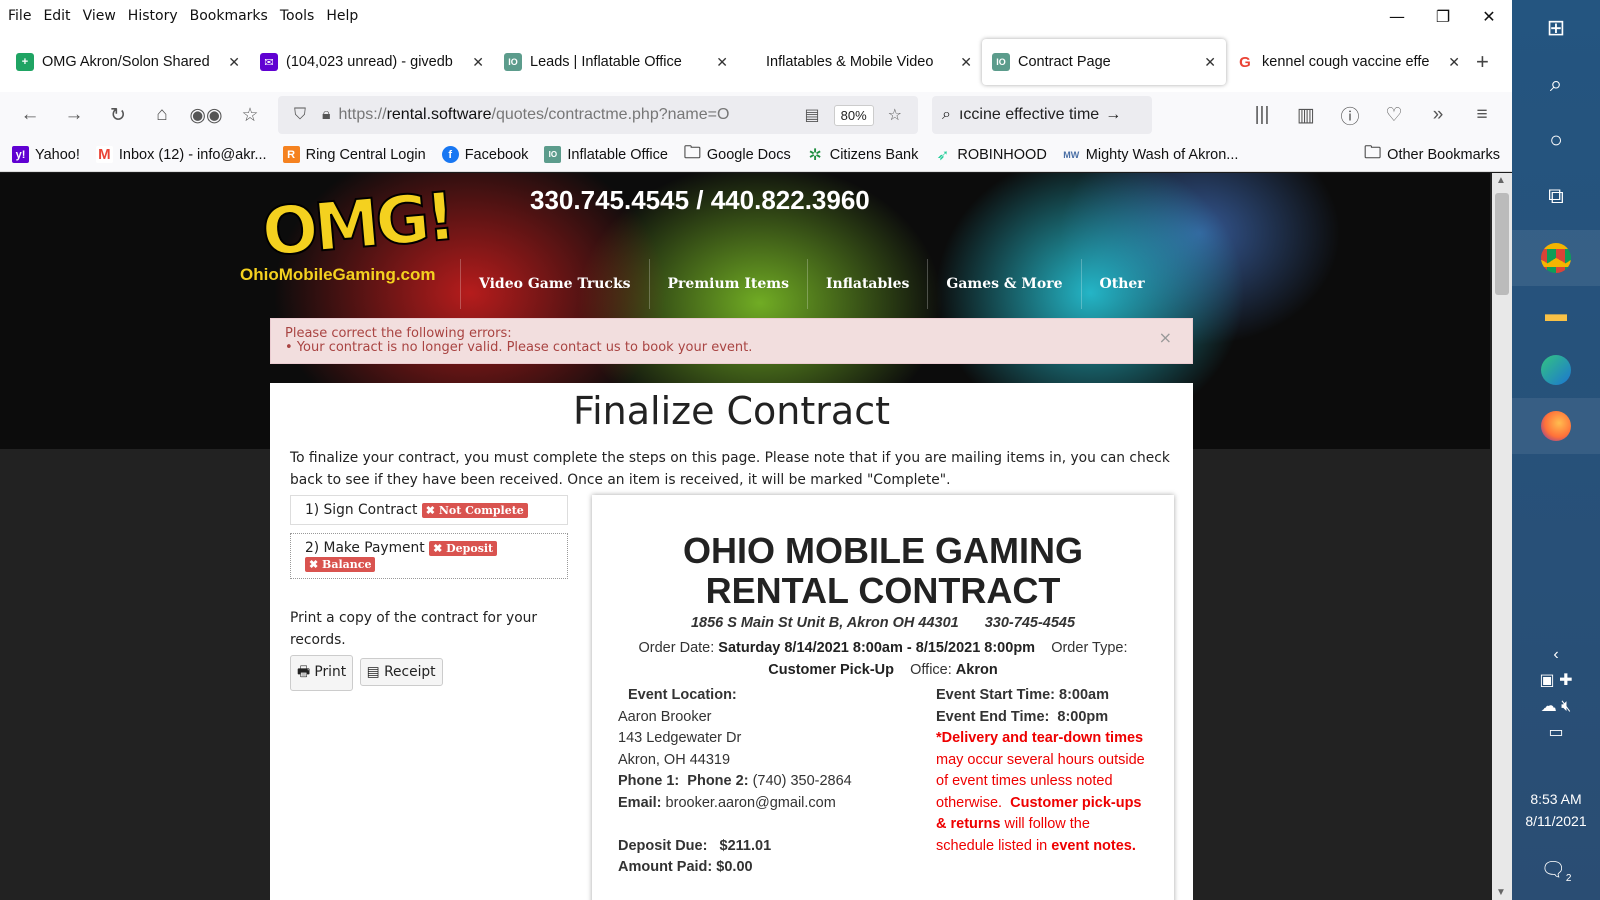  What do you see at coordinates (58, 16) in the screenshot?
I see `menu-edit: Edit` at bounding box center [58, 16].